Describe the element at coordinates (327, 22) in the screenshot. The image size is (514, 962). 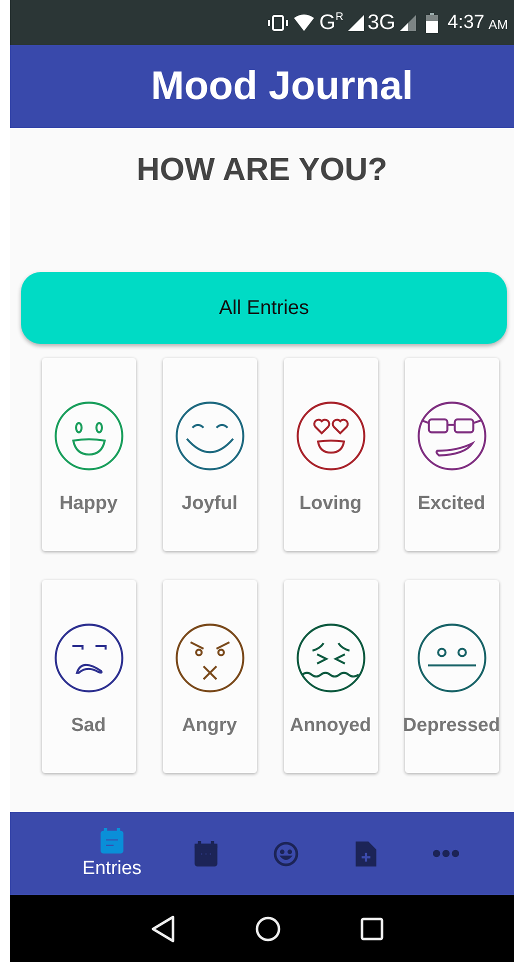
I see `network-type: G` at that location.